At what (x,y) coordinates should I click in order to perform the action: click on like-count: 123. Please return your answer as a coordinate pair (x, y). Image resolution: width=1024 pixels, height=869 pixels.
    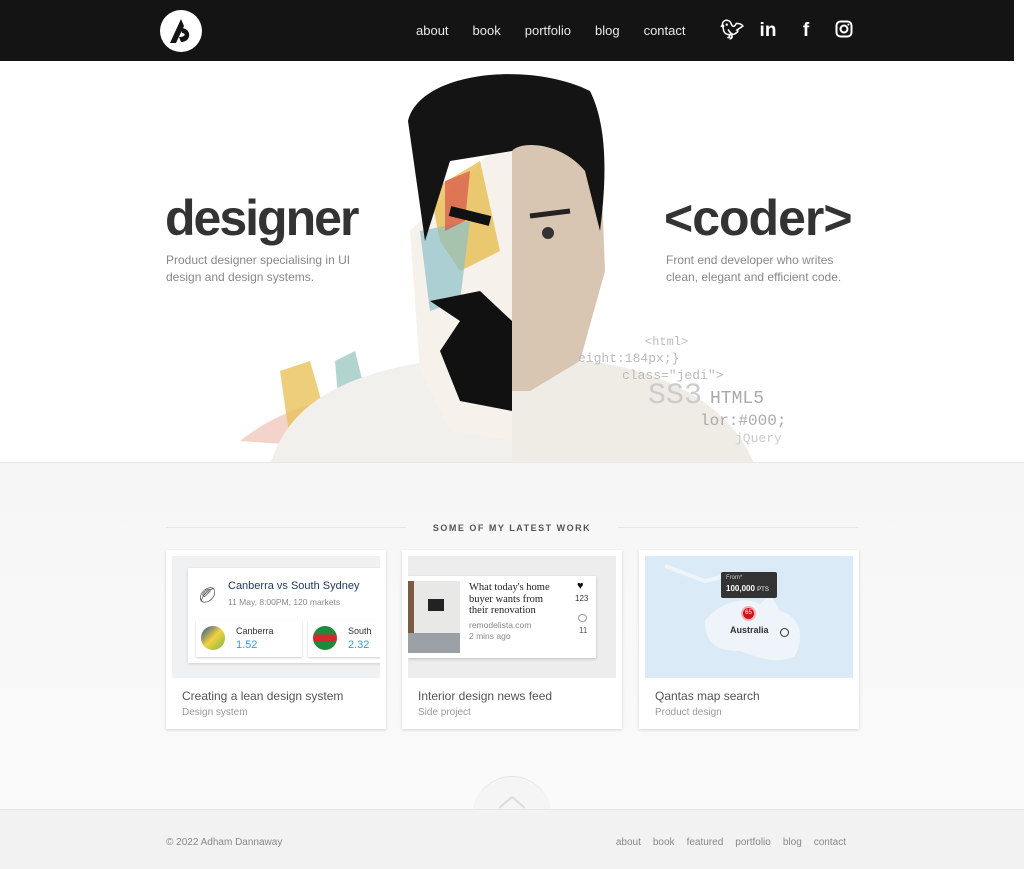
    Looking at the image, I should click on (582, 598).